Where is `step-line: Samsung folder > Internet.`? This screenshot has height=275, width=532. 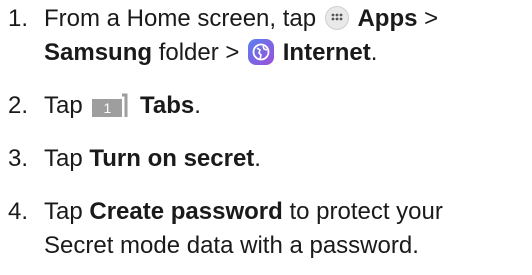
step-line: Samsung folder > Internet. is located at coordinates (288, 53).